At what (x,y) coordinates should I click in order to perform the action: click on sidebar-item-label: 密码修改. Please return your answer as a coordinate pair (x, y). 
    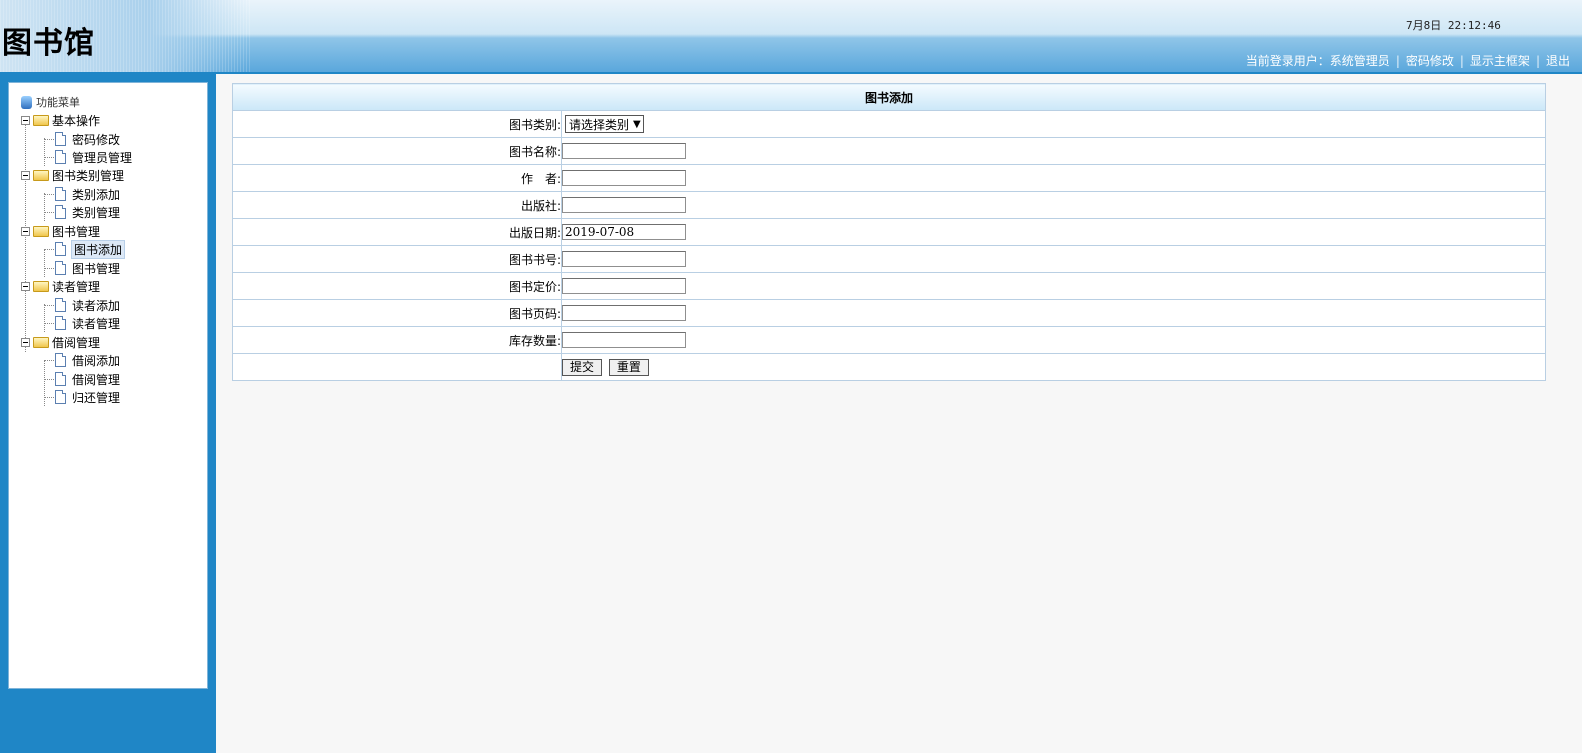
    Looking at the image, I should click on (96, 139).